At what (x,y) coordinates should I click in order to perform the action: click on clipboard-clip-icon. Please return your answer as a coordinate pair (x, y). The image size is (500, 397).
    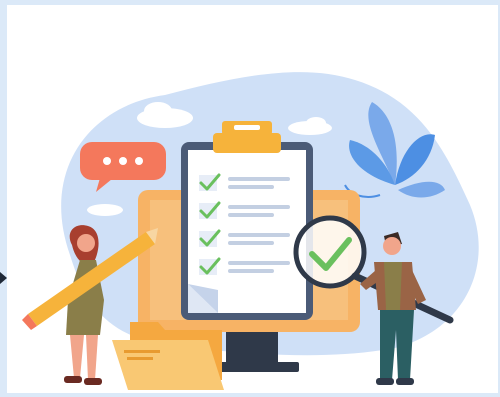
    Looking at the image, I should click on (247, 137).